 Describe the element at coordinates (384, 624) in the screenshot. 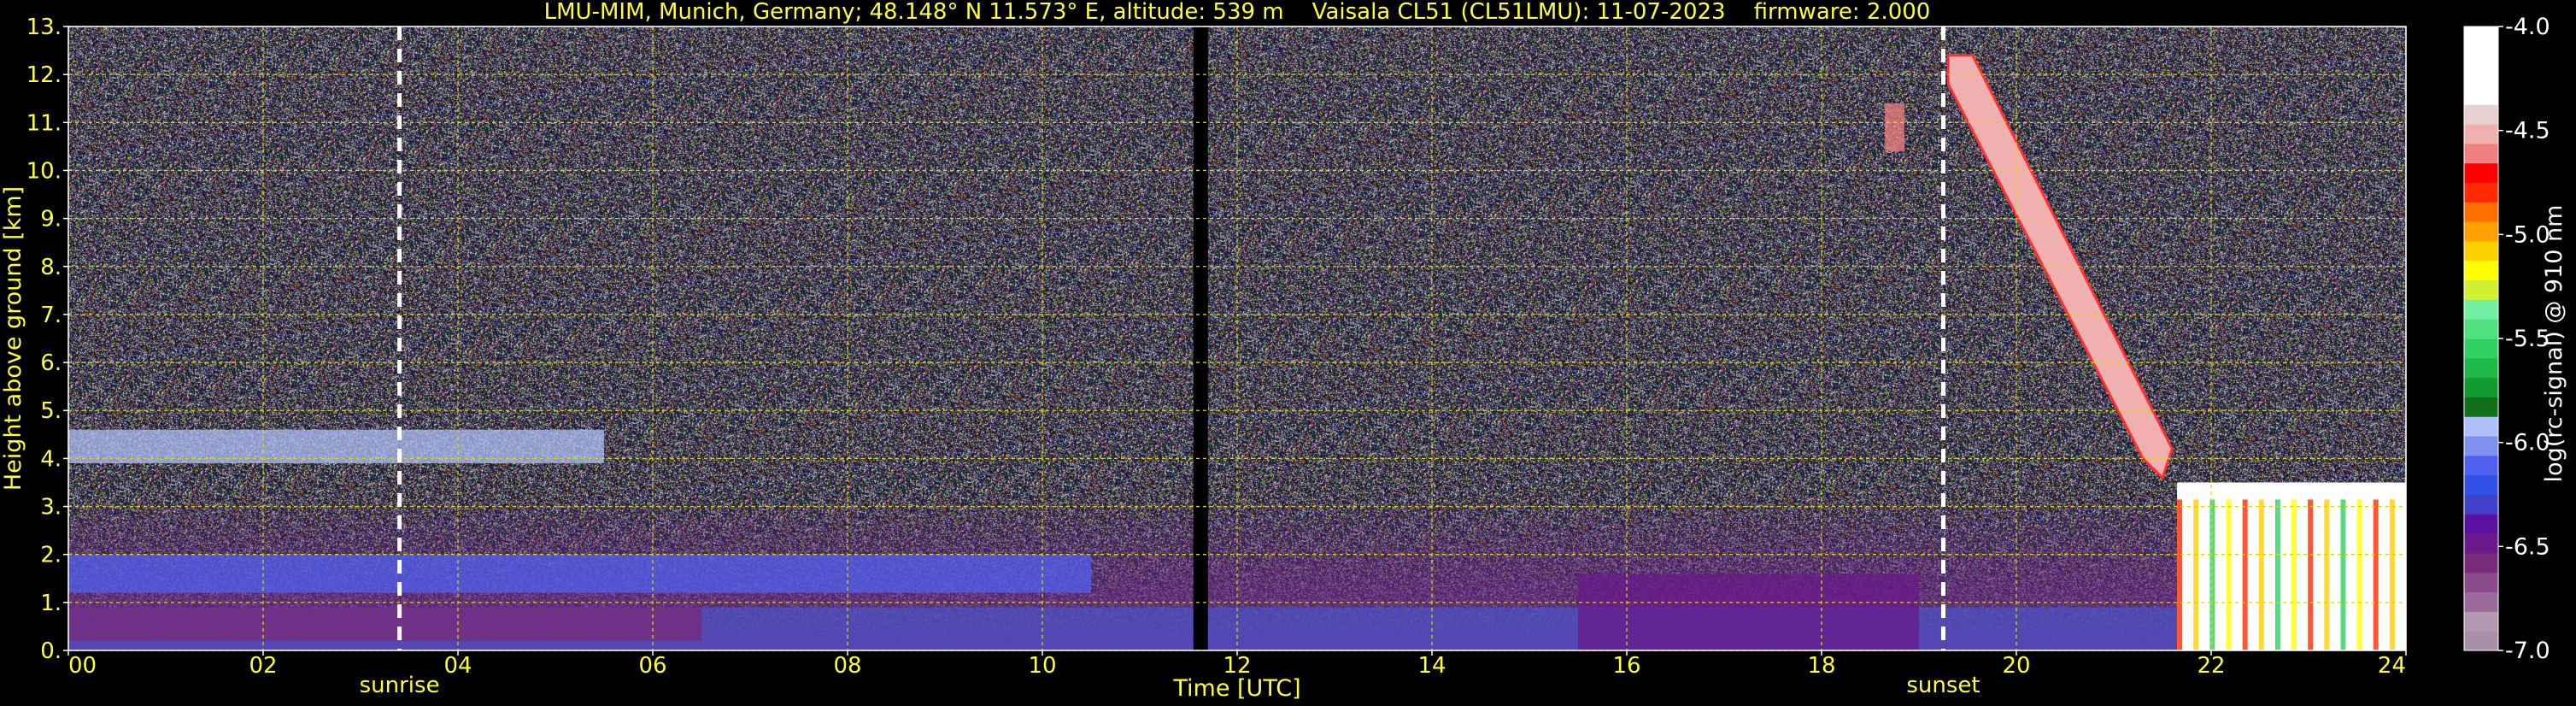

I see `feature-near-ground-layer` at that location.